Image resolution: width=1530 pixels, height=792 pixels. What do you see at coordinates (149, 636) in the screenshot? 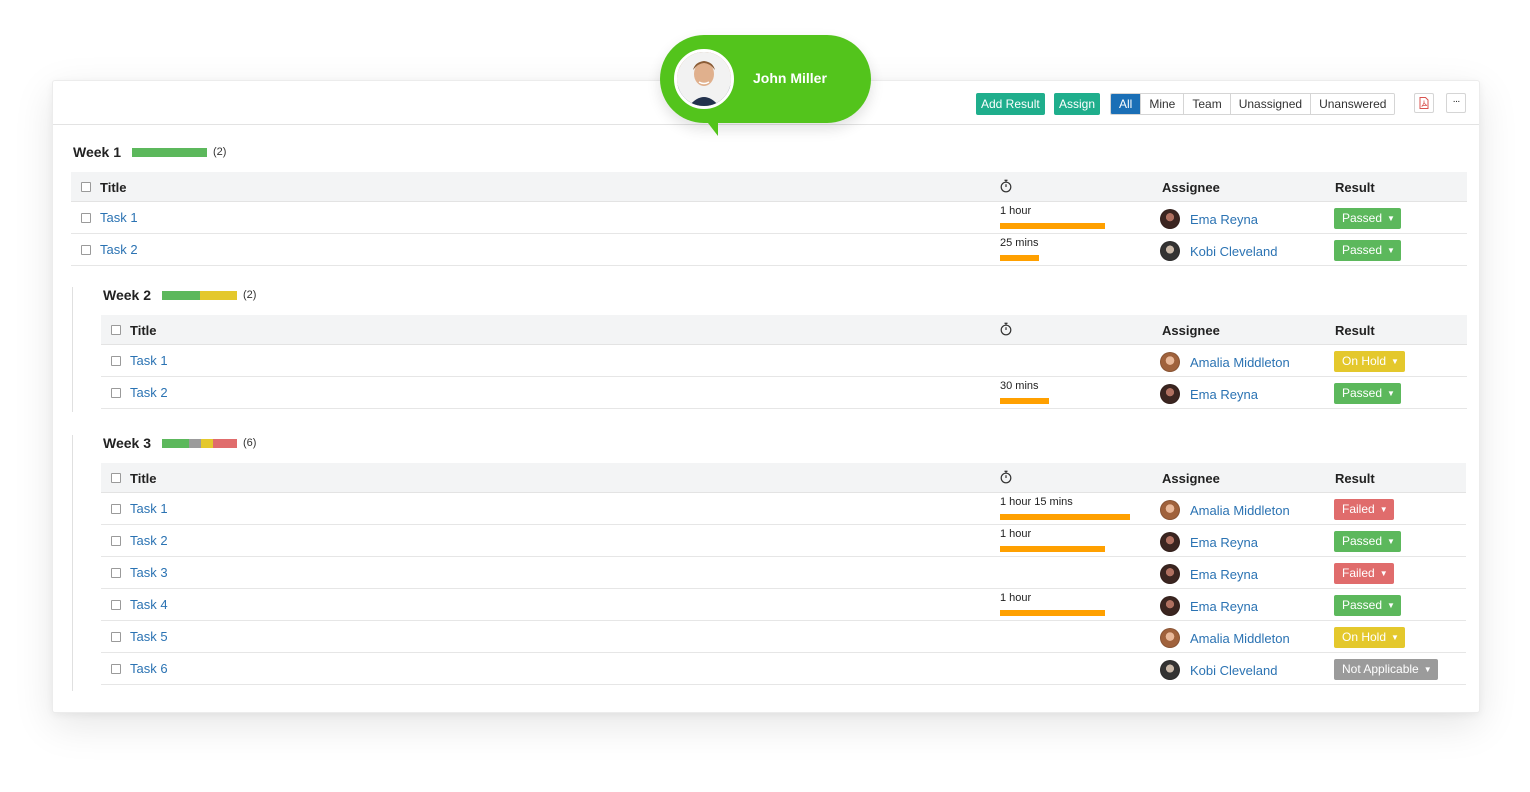
I see `task-title-link: Task 5` at bounding box center [149, 636].